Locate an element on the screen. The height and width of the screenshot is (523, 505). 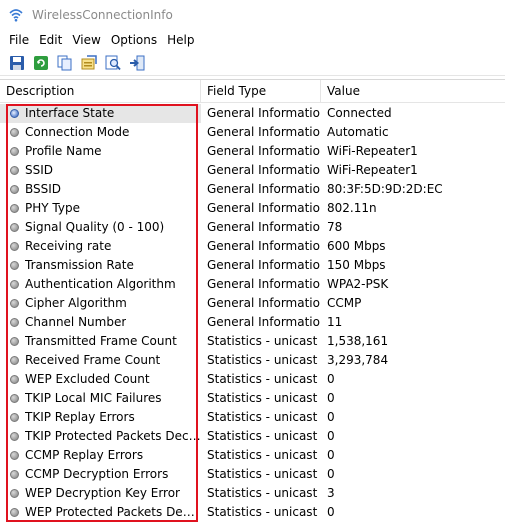
save-icon is located at coordinates (17, 63).